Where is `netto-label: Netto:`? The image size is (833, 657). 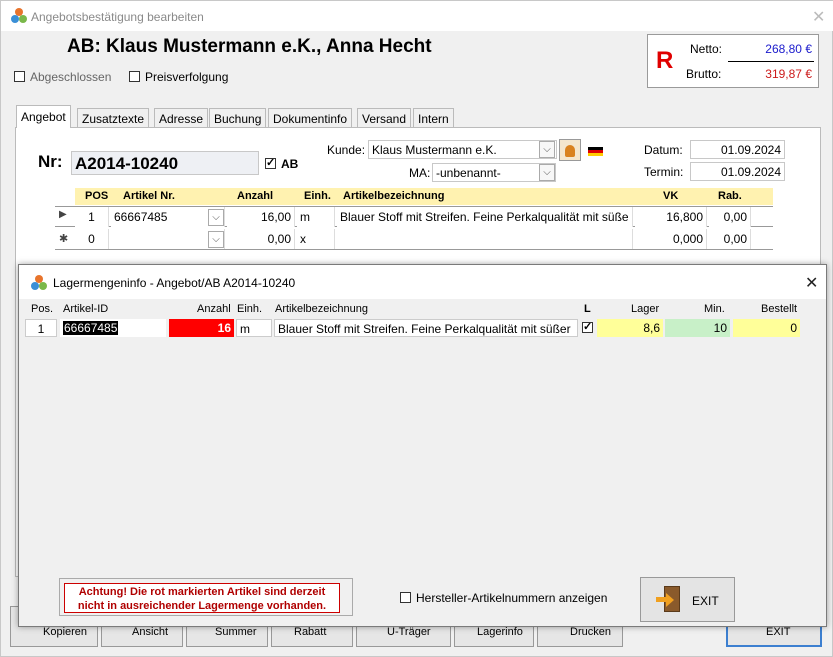
netto-label: Netto: is located at coordinates (706, 49).